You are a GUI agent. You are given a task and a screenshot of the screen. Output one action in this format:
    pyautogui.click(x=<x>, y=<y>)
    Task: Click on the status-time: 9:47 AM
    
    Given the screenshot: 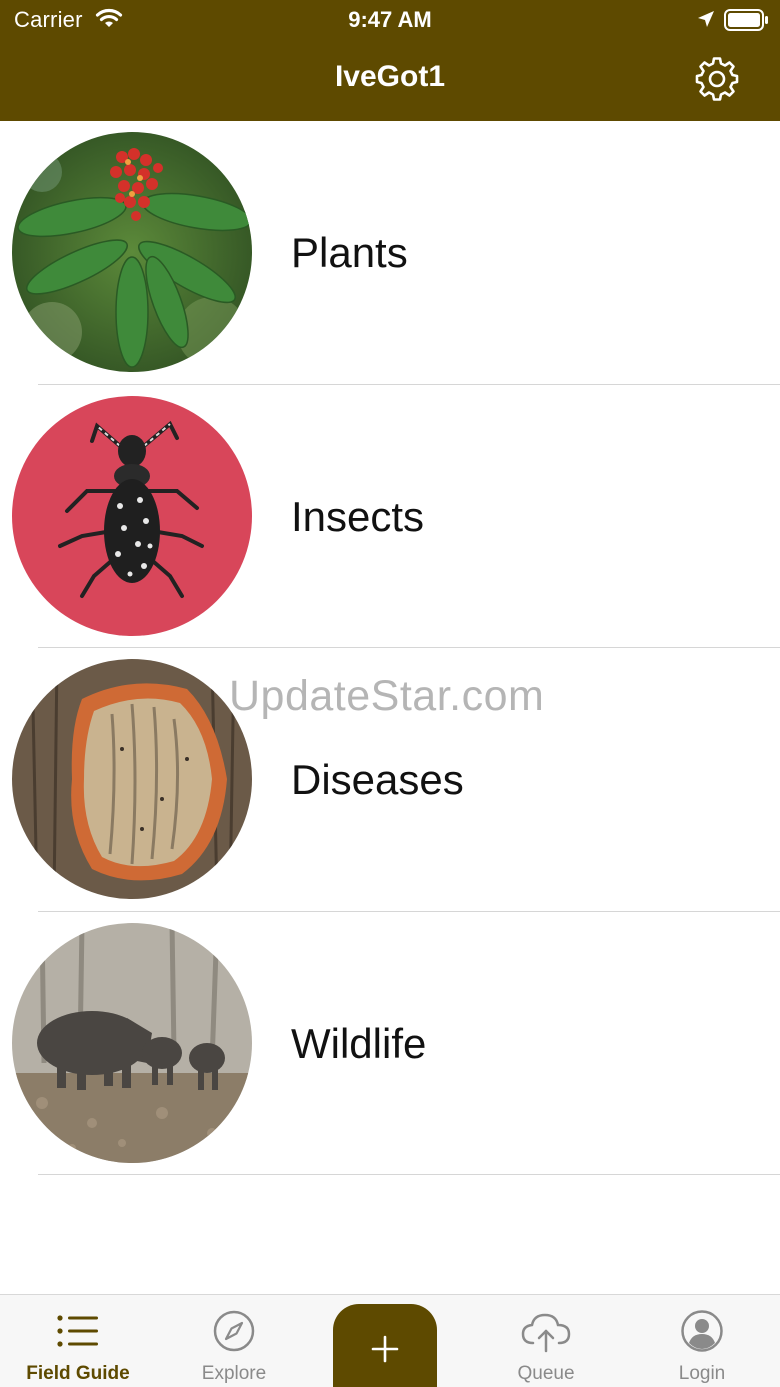 What is the action you would take?
    pyautogui.click(x=390, y=19)
    